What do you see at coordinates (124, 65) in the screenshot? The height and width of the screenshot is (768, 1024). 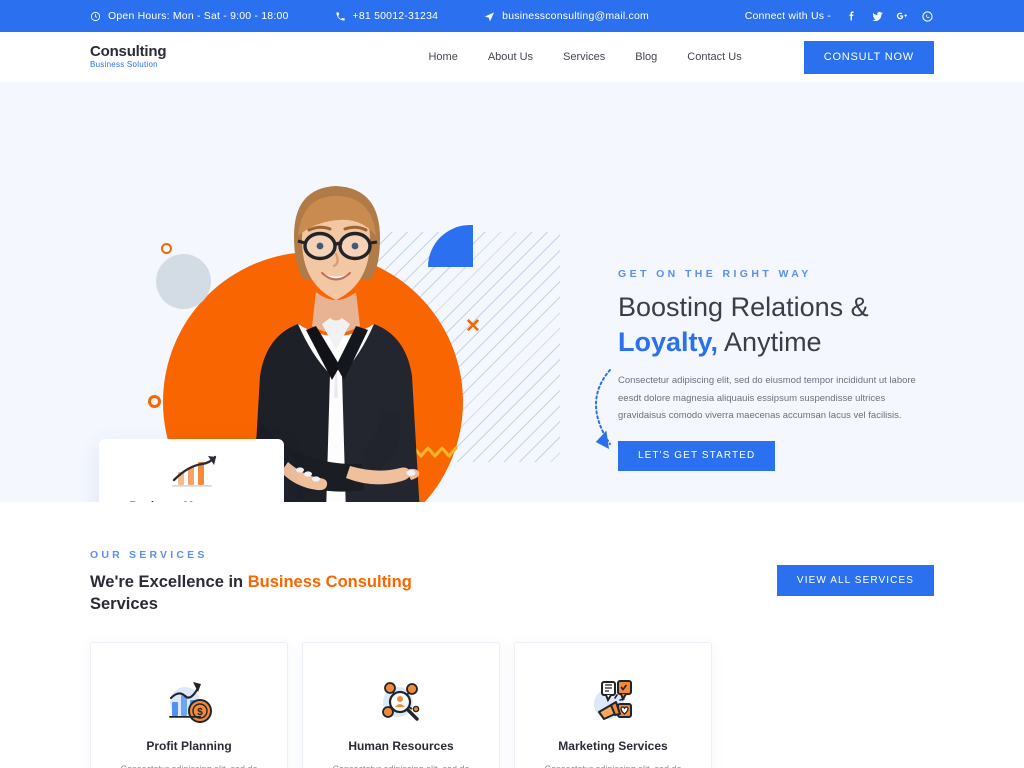 I see `logo-tagline: Business Solution` at bounding box center [124, 65].